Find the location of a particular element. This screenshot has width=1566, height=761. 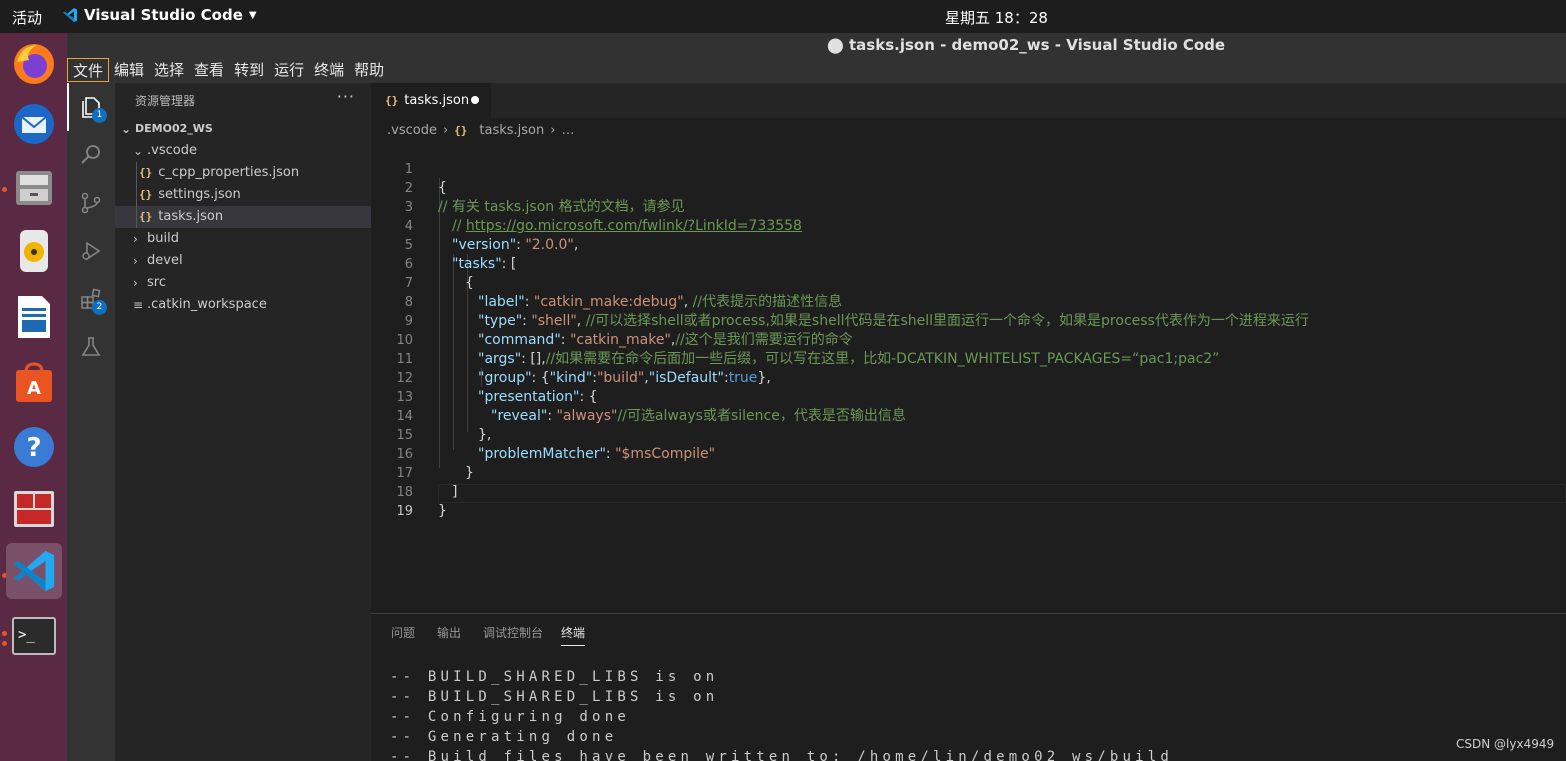

search-icon is located at coordinates (90, 154).